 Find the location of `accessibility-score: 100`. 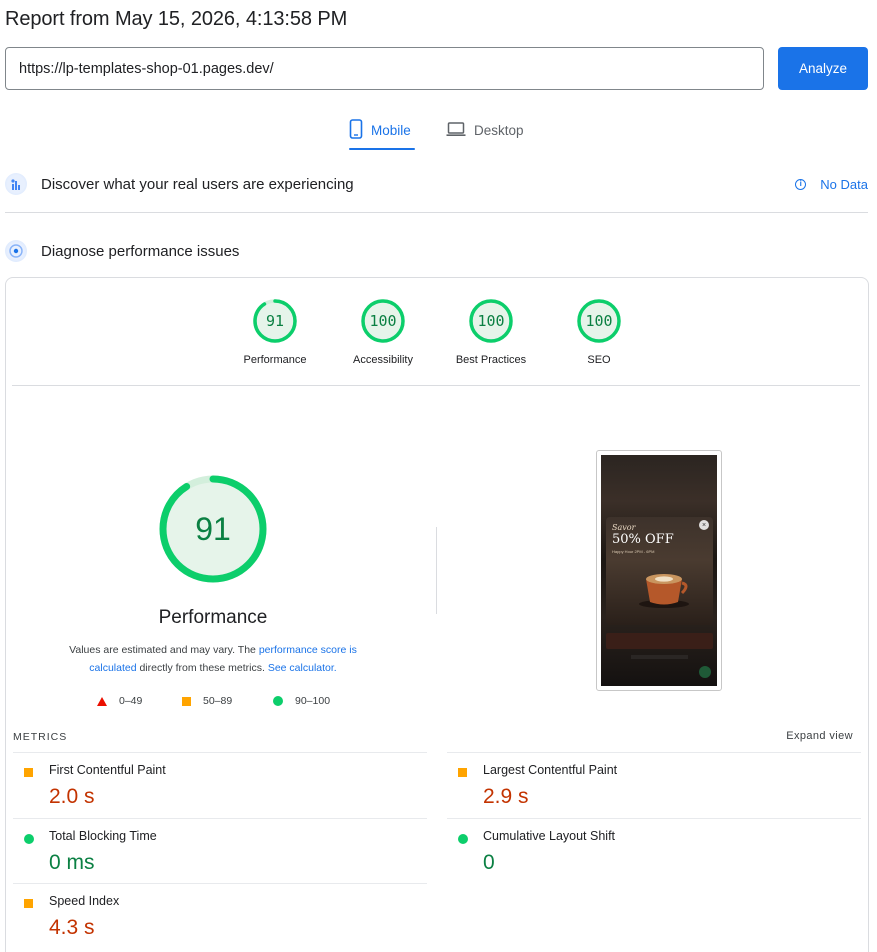

accessibility-score: 100 is located at coordinates (383, 321).